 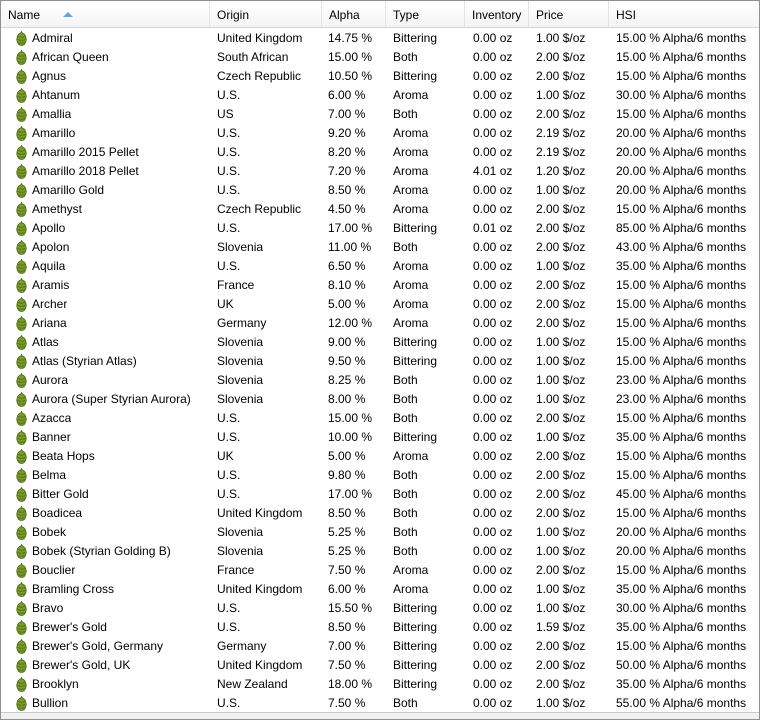 What do you see at coordinates (49, 323) in the screenshot?
I see `hop-name: Ariana` at bounding box center [49, 323].